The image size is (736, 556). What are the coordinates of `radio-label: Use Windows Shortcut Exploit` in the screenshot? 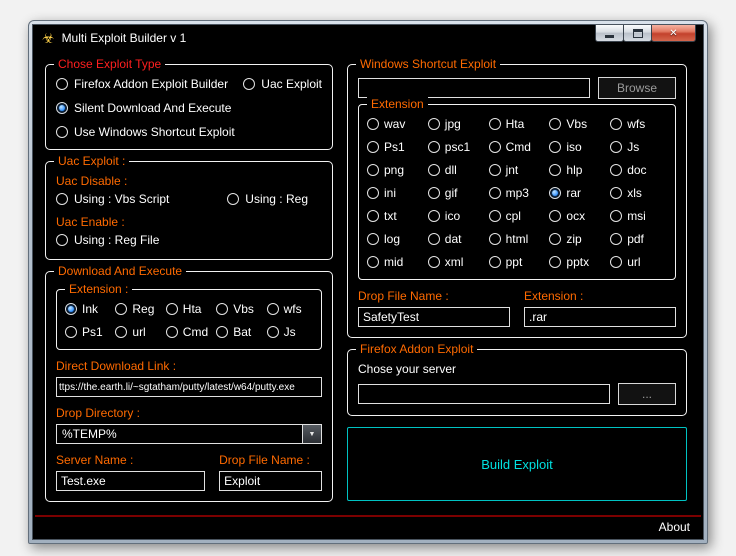 It's located at (154, 132).